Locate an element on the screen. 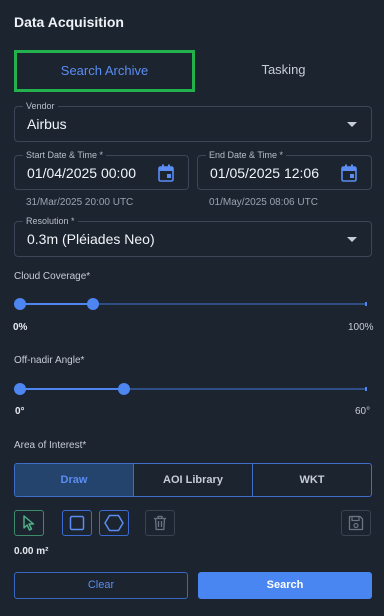 This screenshot has width=384, height=616. cloud-coverage-min-label: 0% is located at coordinates (20, 327).